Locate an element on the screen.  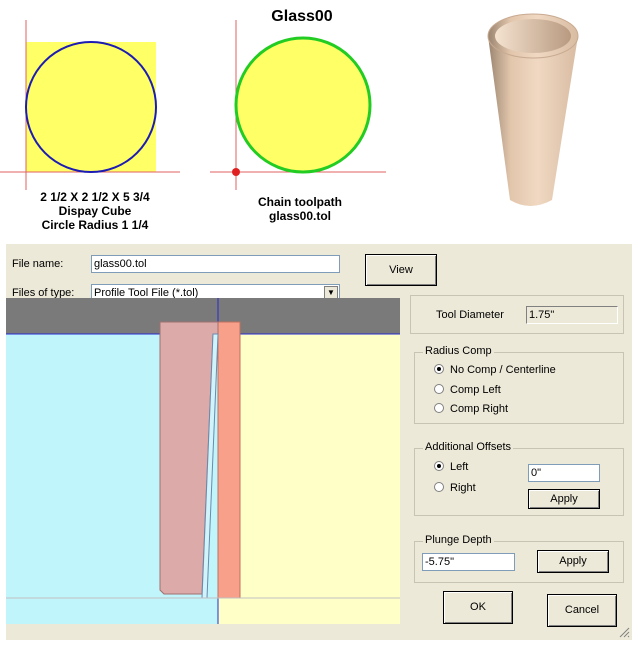
caption-line: glass00.tol is located at coordinates (300, 216).